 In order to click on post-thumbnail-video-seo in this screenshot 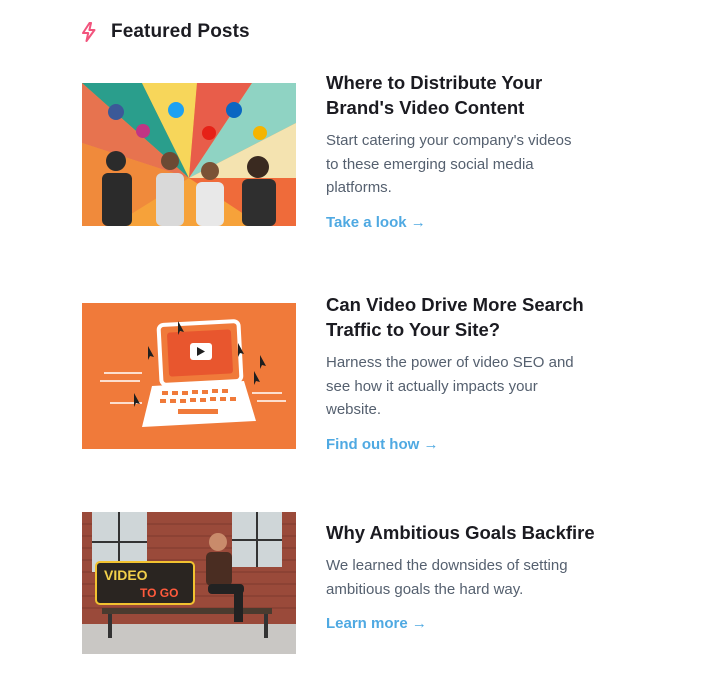, I will do `click(189, 376)`.